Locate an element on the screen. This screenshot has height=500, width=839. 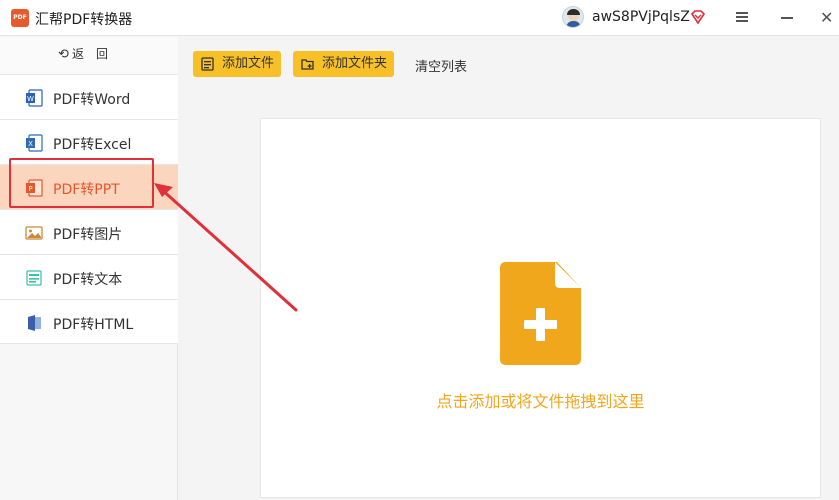
annotation-highlight-box is located at coordinates (81, 183).